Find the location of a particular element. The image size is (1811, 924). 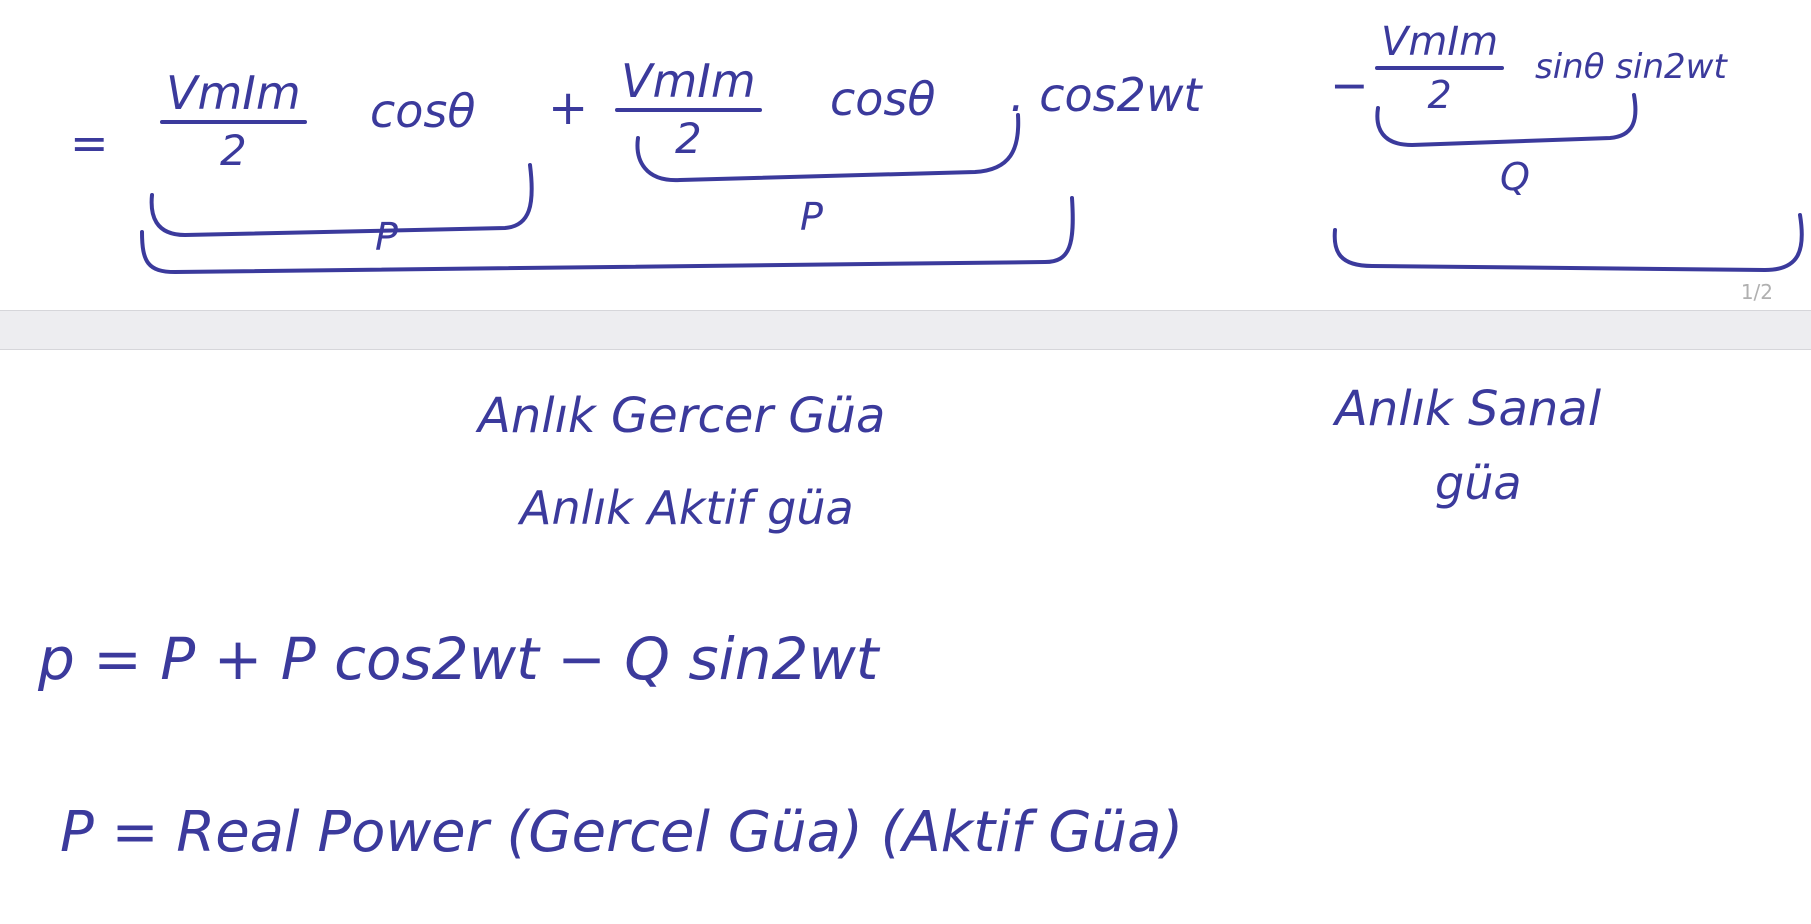

caption-reactive-power-unit: güa is located at coordinates (1478, 483).